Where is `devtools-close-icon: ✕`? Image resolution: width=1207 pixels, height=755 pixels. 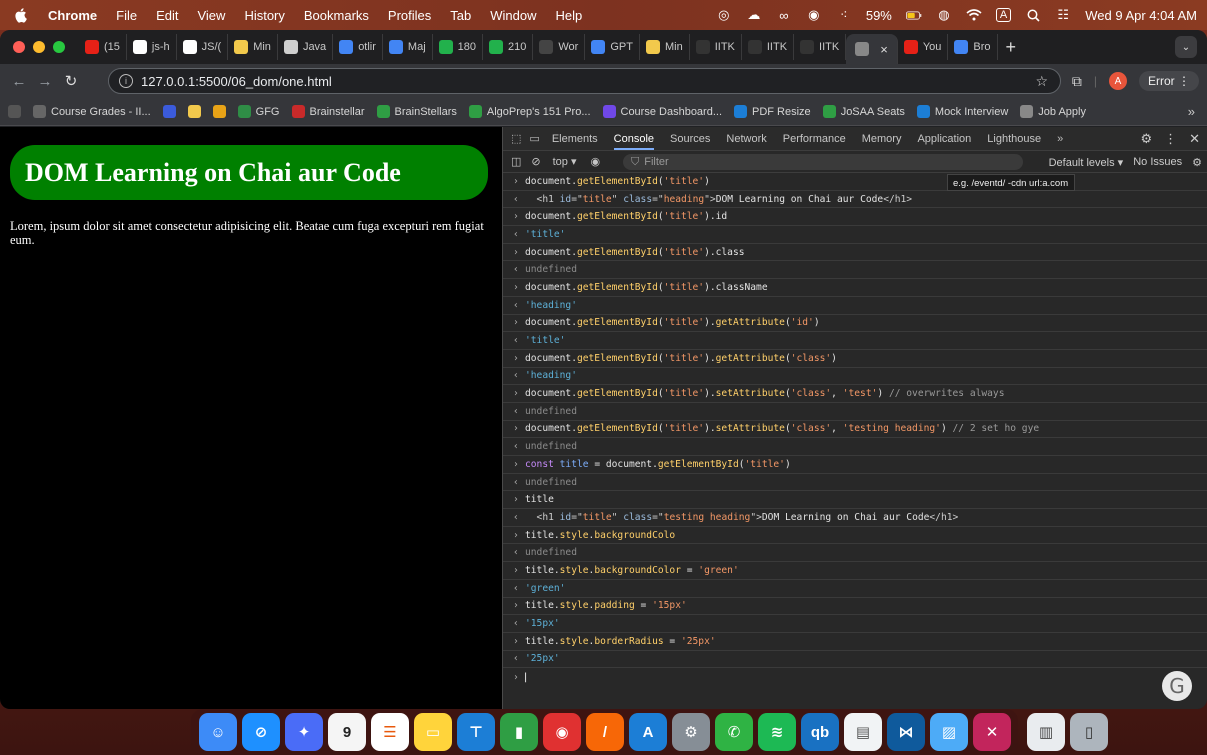
devtools-close-icon: ✕ is located at coordinates (1194, 139).